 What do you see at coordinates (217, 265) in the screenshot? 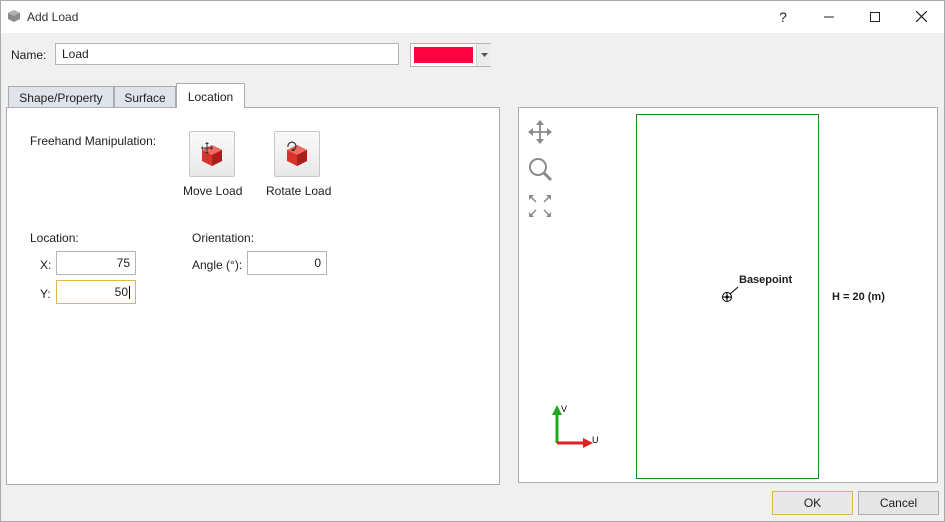
I see `angle-label: Angle (°):` at bounding box center [217, 265].